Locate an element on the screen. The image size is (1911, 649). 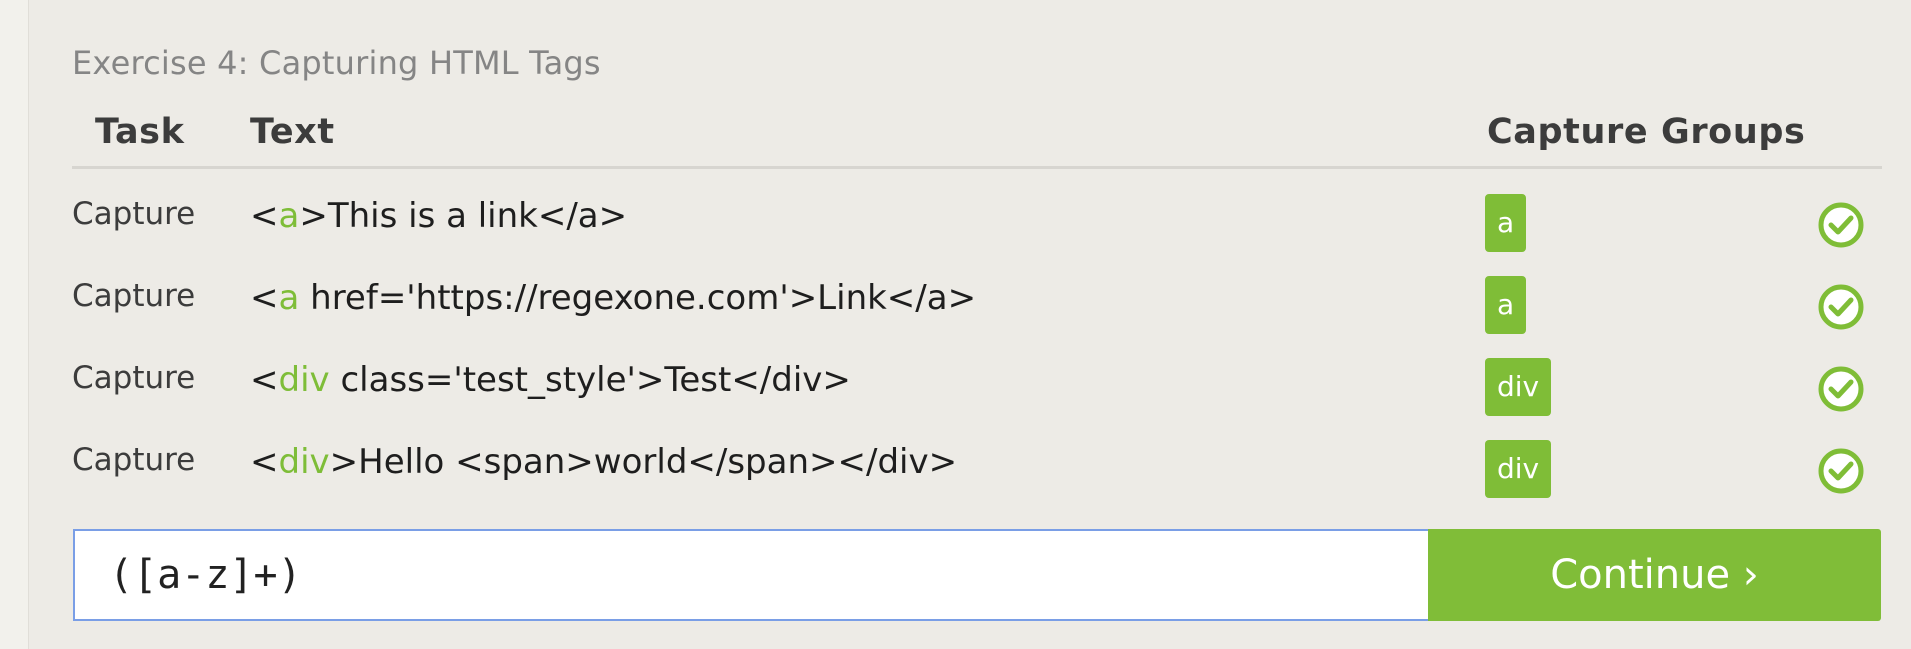
text-suffix: href='https://regexone.com'>Link</a> is located at coordinates (638, 298).